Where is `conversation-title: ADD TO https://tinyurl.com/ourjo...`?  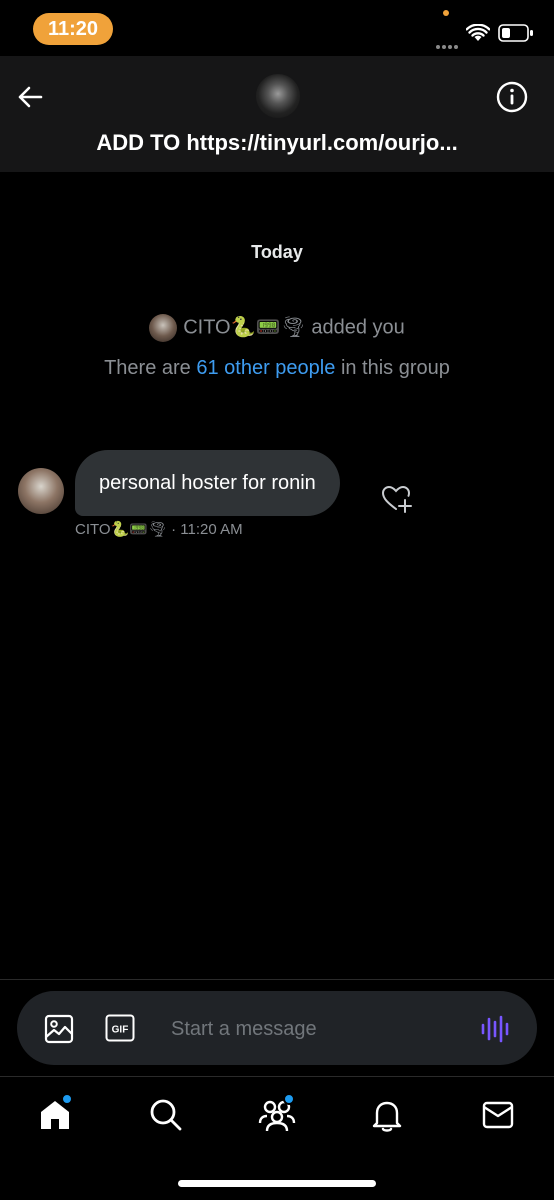
conversation-title: ADD TO https://tinyurl.com/ourjo... is located at coordinates (277, 143).